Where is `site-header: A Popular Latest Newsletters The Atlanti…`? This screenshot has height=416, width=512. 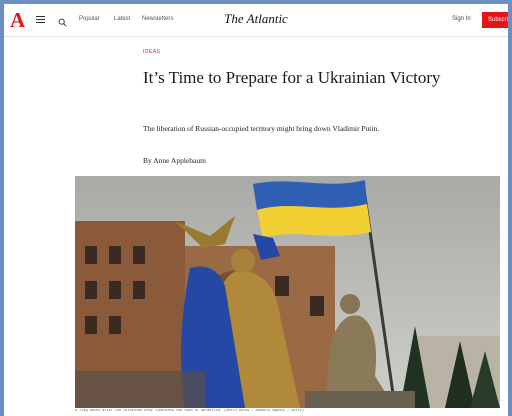 site-header: A Popular Latest Newsletters The Atlanti… is located at coordinates (256, 20).